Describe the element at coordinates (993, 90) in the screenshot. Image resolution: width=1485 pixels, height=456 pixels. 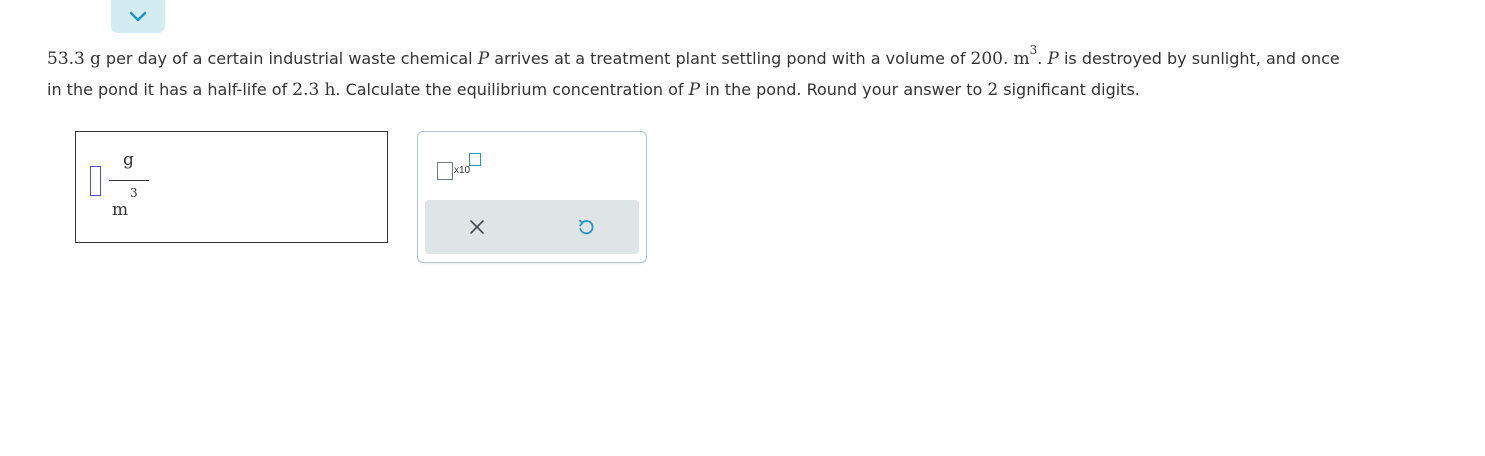
I see `sig-digits: 2` at that location.